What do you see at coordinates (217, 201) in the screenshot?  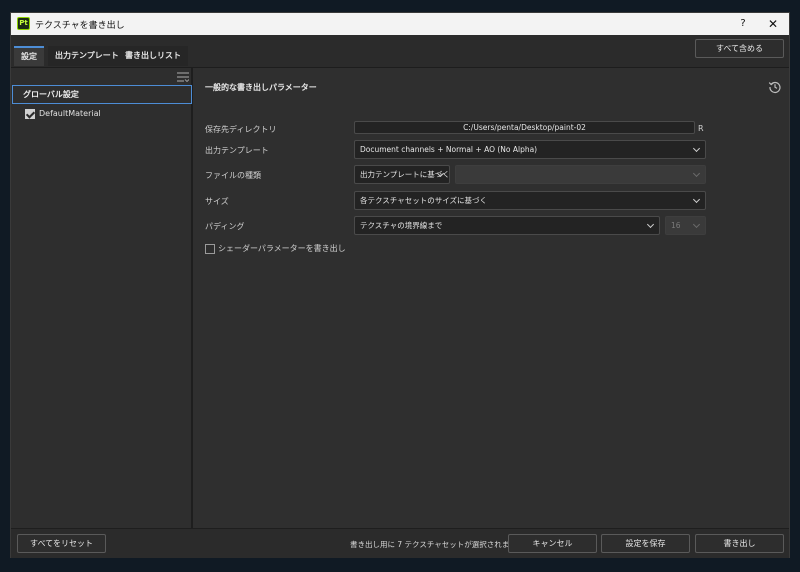 I see `size-label: サイズ` at bounding box center [217, 201].